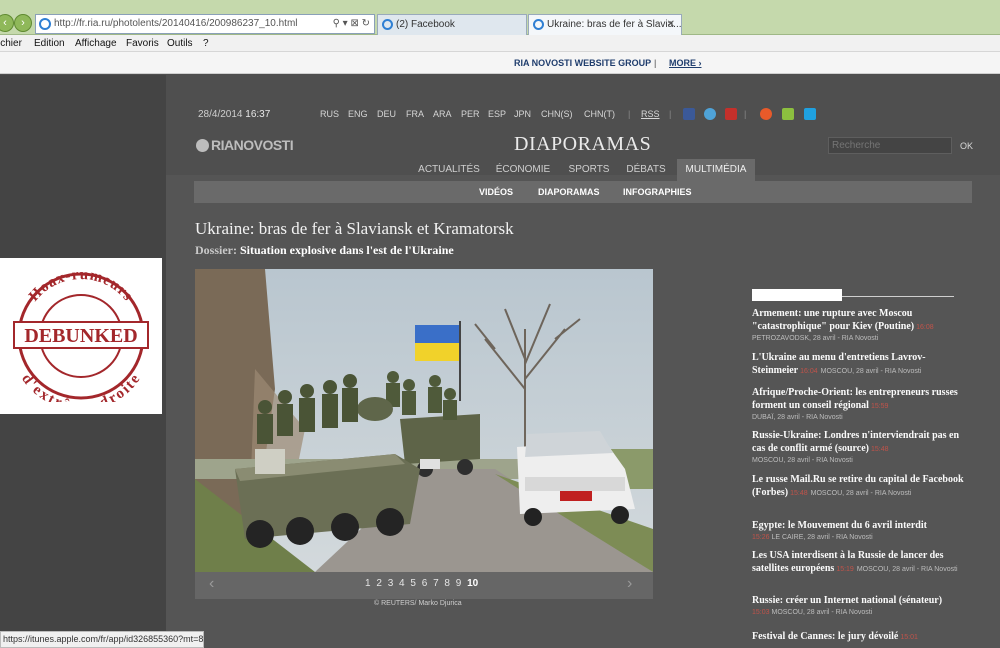 This screenshot has width=1000, height=648. What do you see at coordinates (452, 24) in the screenshot?
I see `tab-facebook: (2) Facebook` at bounding box center [452, 24].